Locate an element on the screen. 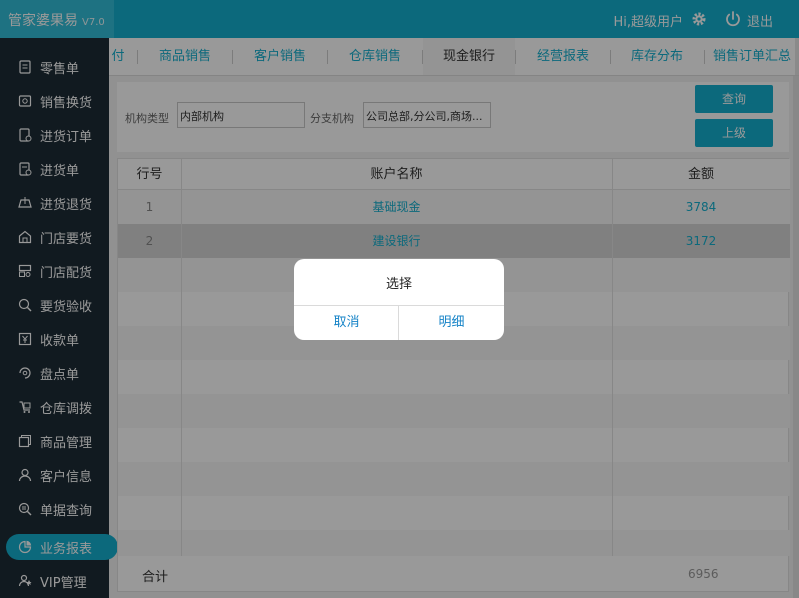 Image resolution: width=799 pixels, height=598 pixels. cancel-button: 取消 is located at coordinates (346, 322).